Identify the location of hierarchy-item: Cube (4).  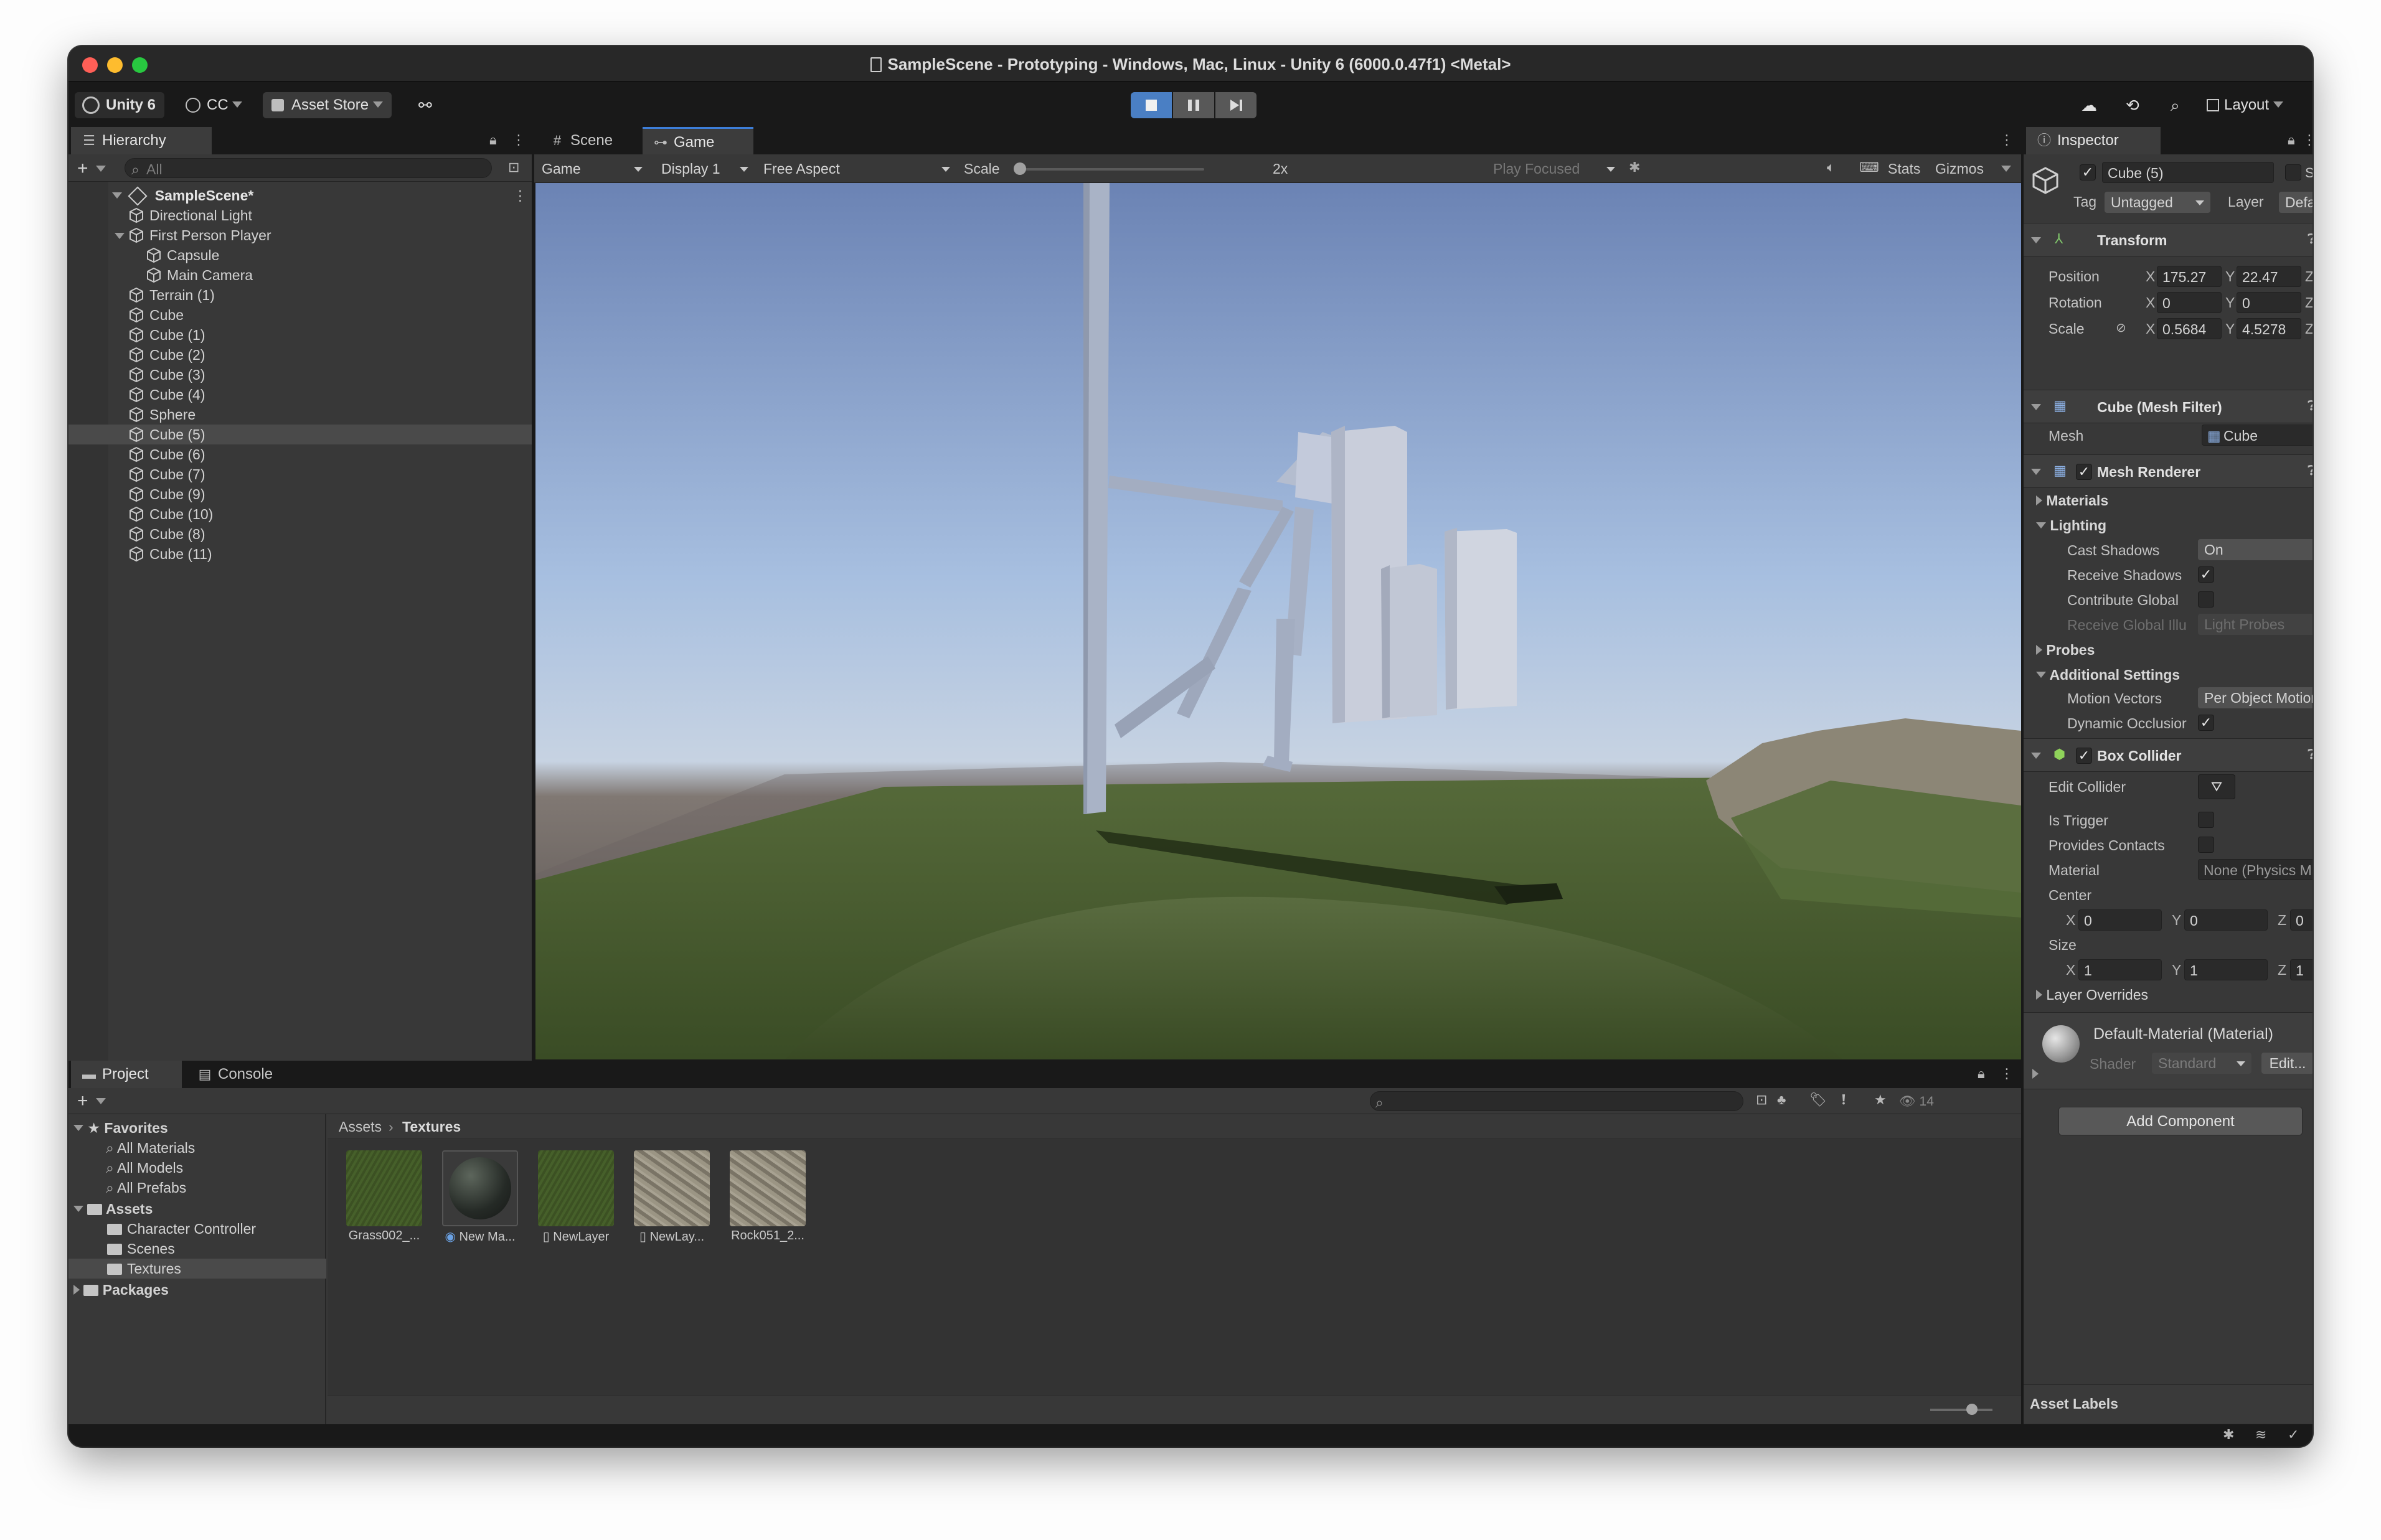
(300, 395).